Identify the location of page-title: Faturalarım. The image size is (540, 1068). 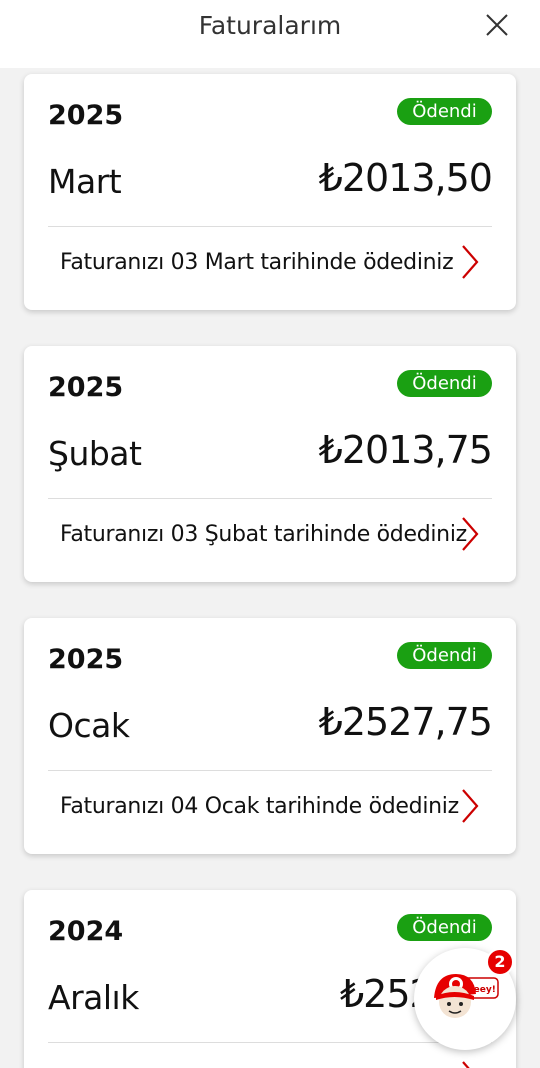
(270, 25).